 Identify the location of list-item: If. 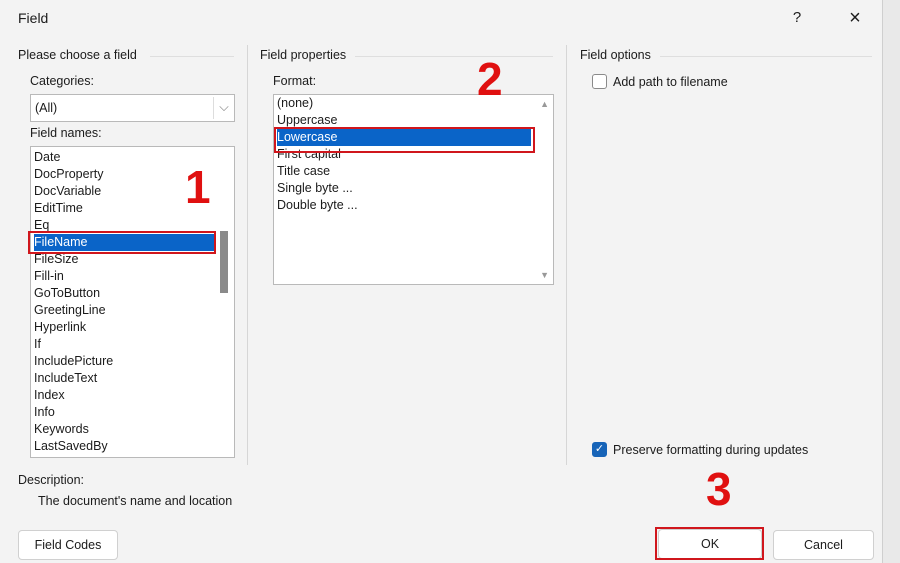
(124, 344).